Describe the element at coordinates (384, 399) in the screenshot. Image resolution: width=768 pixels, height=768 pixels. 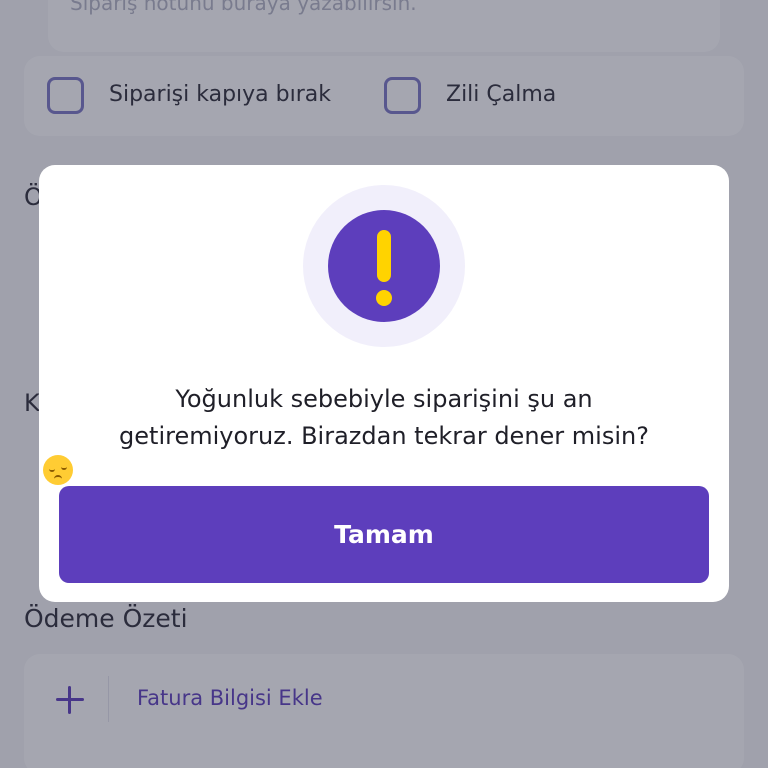
I see `alert-message-line1: Yoğunluk sebebiyle siparişini şu an` at that location.